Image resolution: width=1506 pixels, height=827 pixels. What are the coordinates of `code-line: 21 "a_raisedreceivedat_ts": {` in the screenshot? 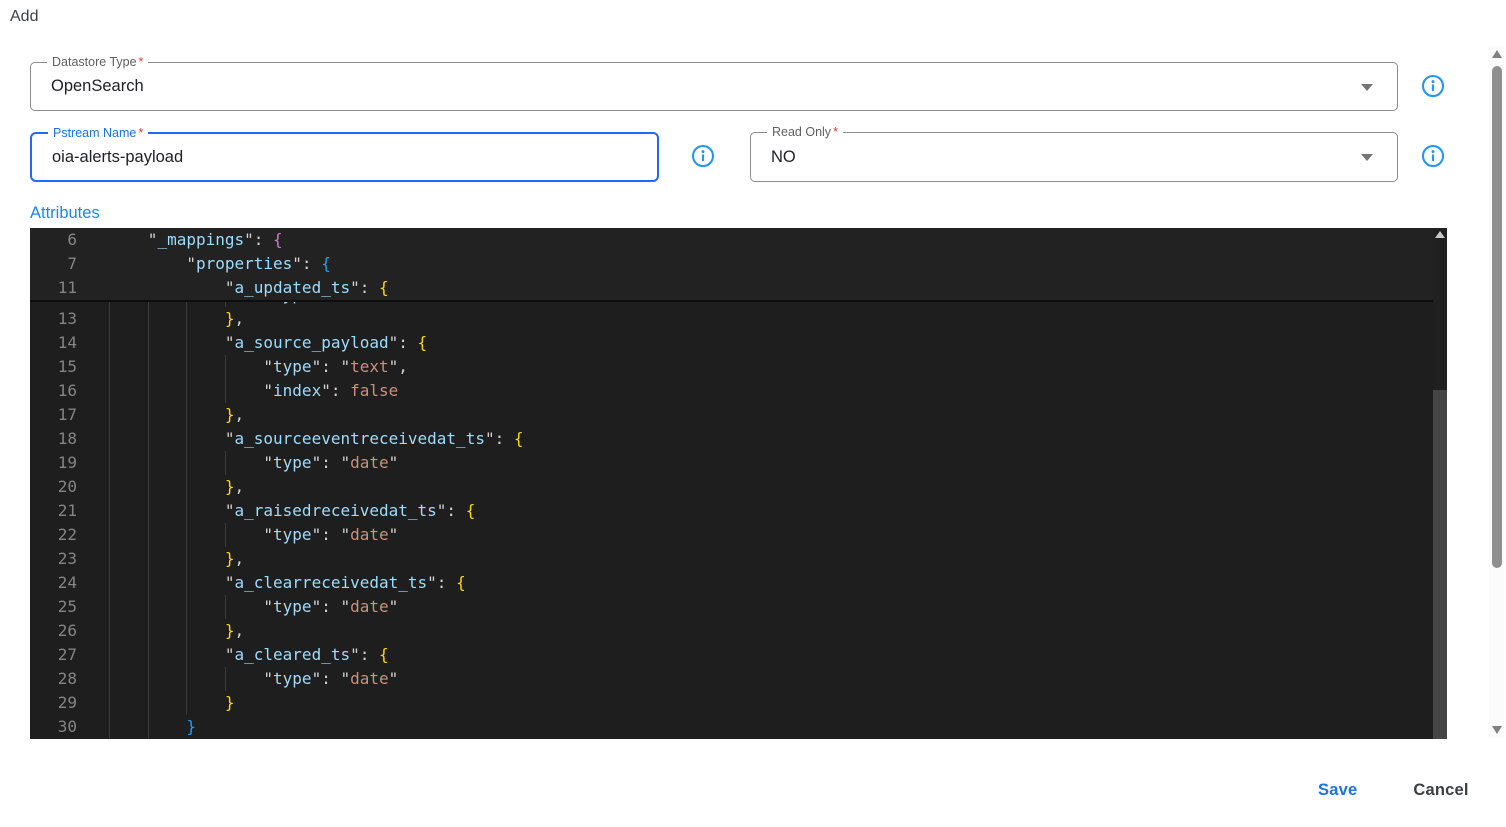 It's located at (738, 511).